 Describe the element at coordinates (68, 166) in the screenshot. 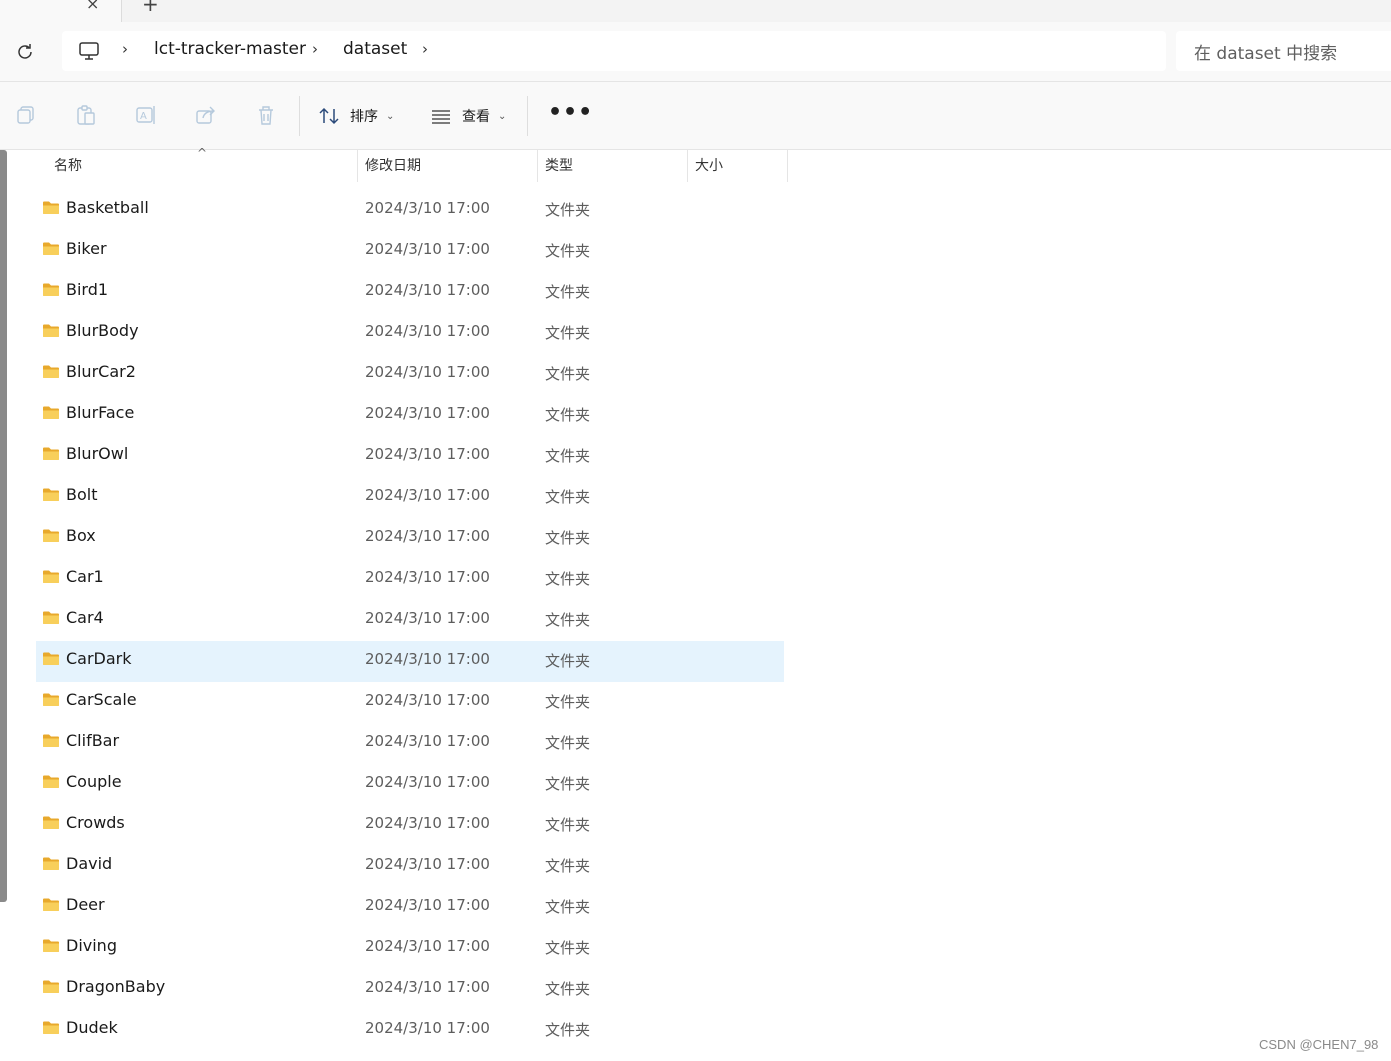

I see `column-header-name-label: 名称` at that location.